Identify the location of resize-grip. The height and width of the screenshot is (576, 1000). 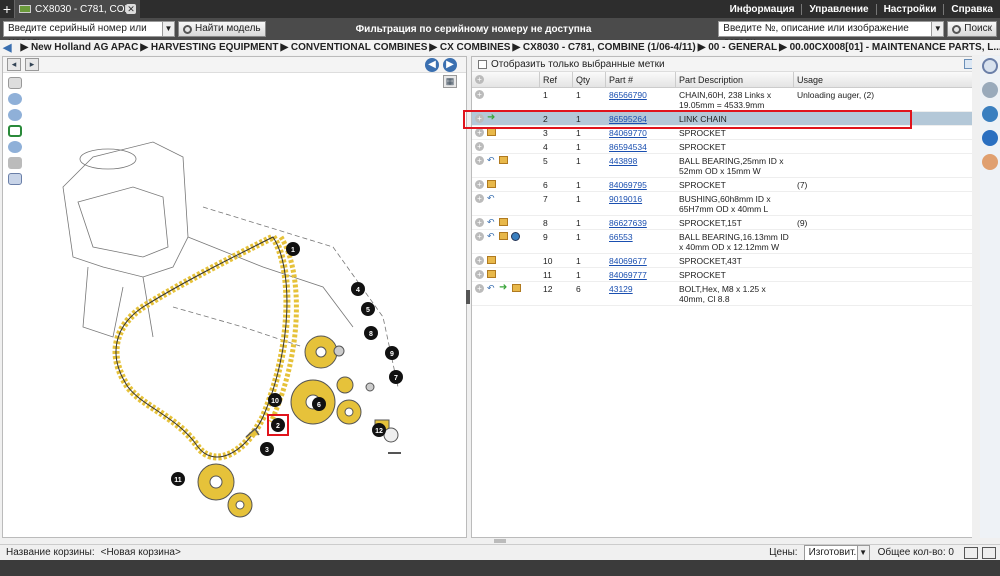
(500, 541).